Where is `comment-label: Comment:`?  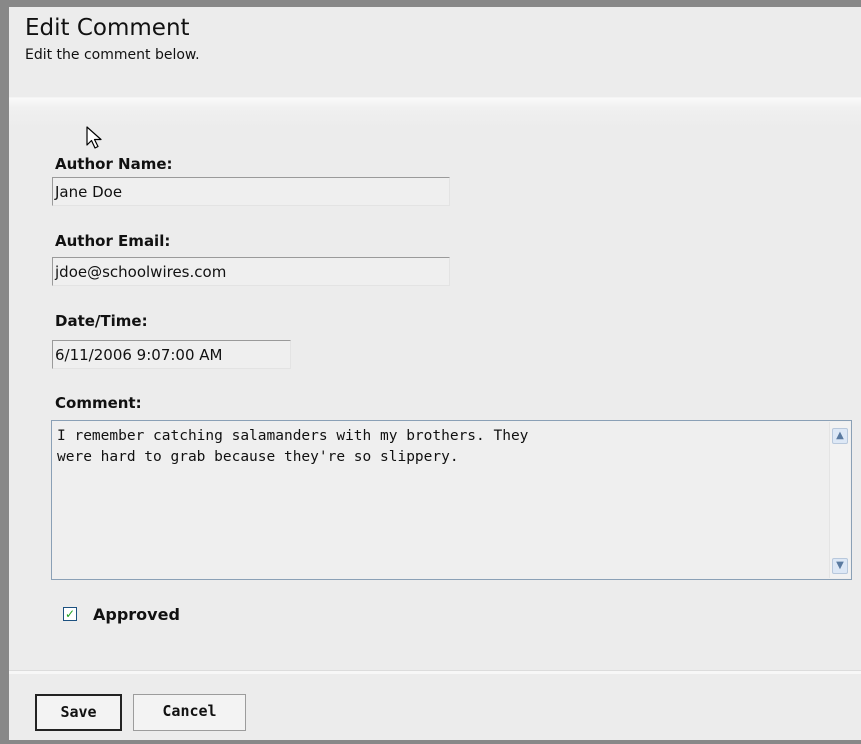
comment-label: Comment: is located at coordinates (98, 403).